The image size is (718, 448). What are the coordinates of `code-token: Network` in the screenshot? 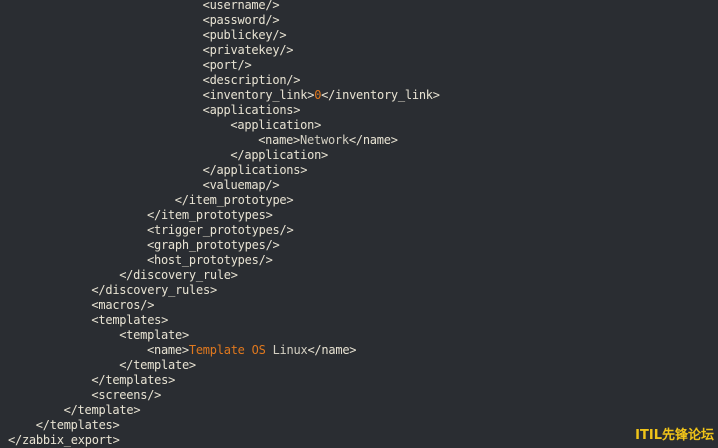 It's located at (324, 140).